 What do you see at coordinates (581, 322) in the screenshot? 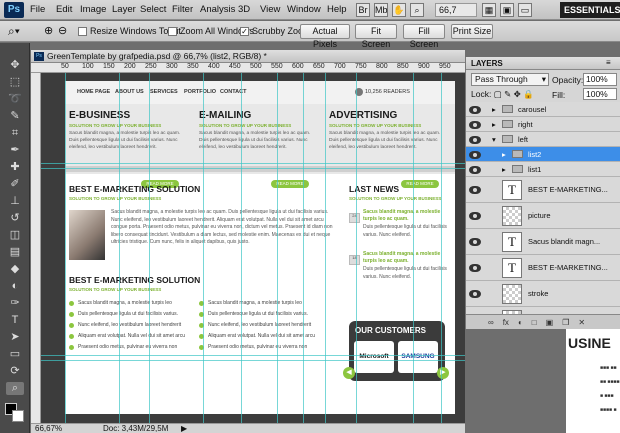
I see `delete-layer-icon: ✕` at bounding box center [581, 322].